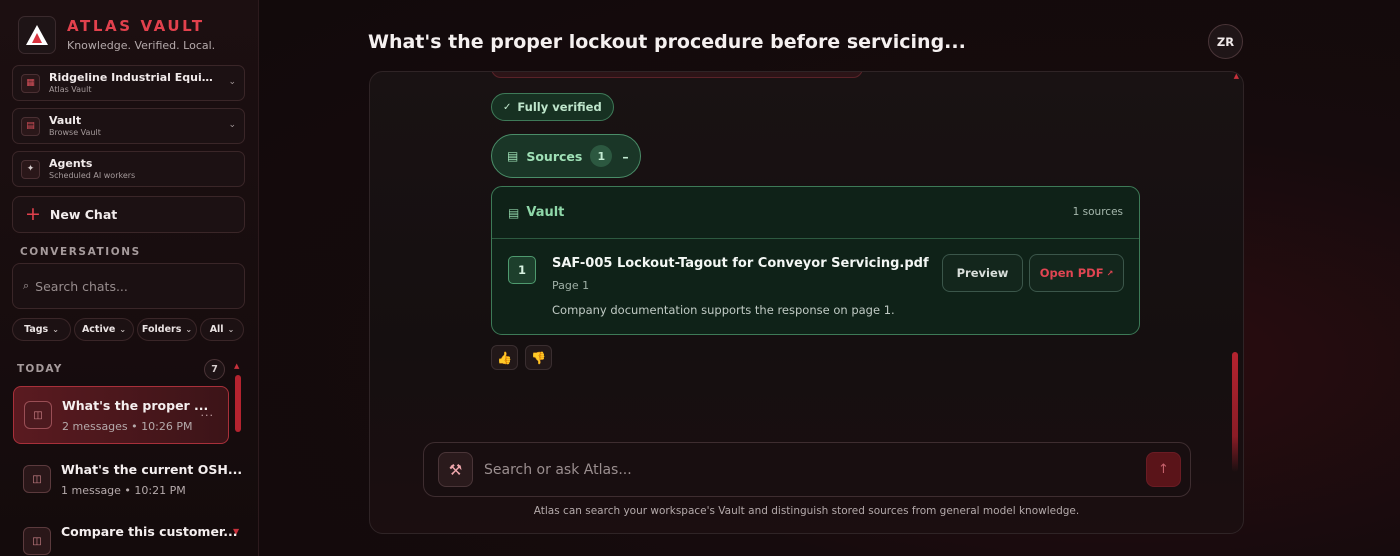 The height and width of the screenshot is (556, 1400). I want to click on search-icon: ⌕, so click(26, 285).